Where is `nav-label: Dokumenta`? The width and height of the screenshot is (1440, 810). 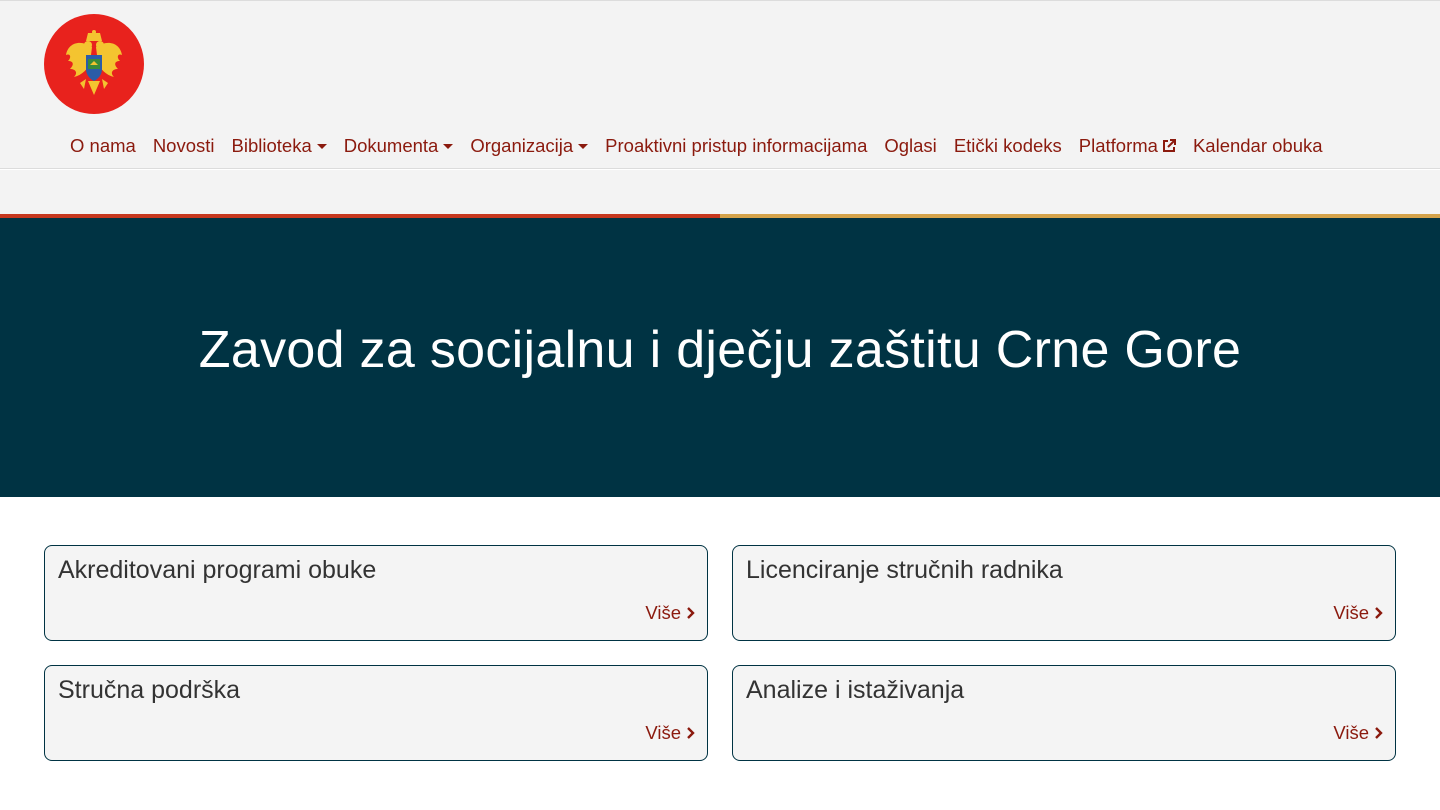 nav-label: Dokumenta is located at coordinates (391, 145).